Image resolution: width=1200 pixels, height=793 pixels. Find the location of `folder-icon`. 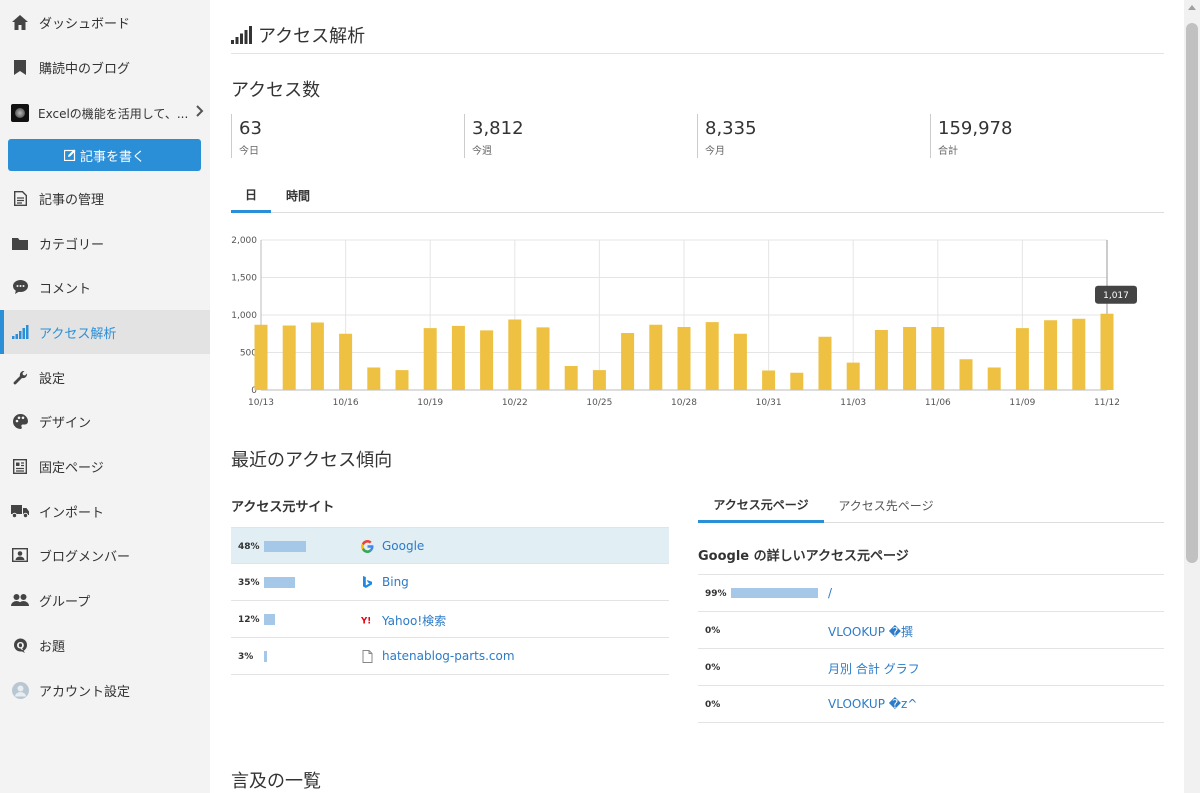

folder-icon is located at coordinates (20, 243).